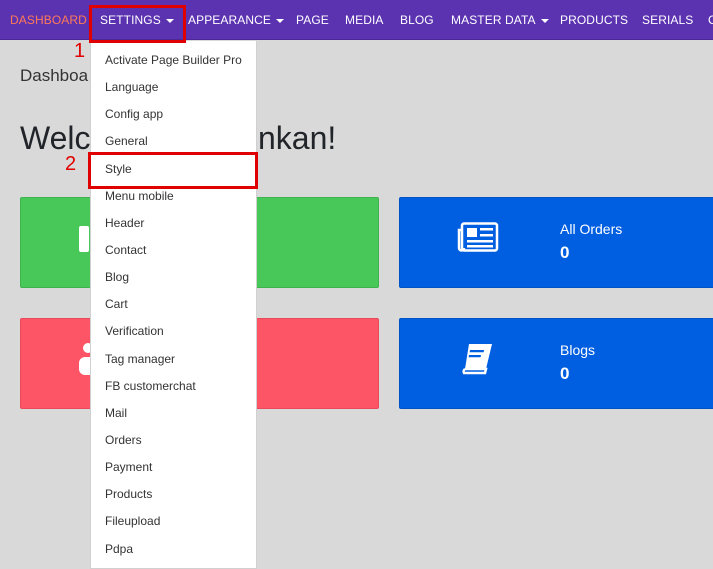 The height and width of the screenshot is (569, 713). What do you see at coordinates (140, 359) in the screenshot?
I see `menu-item-tag-manager: Tag manager` at bounding box center [140, 359].